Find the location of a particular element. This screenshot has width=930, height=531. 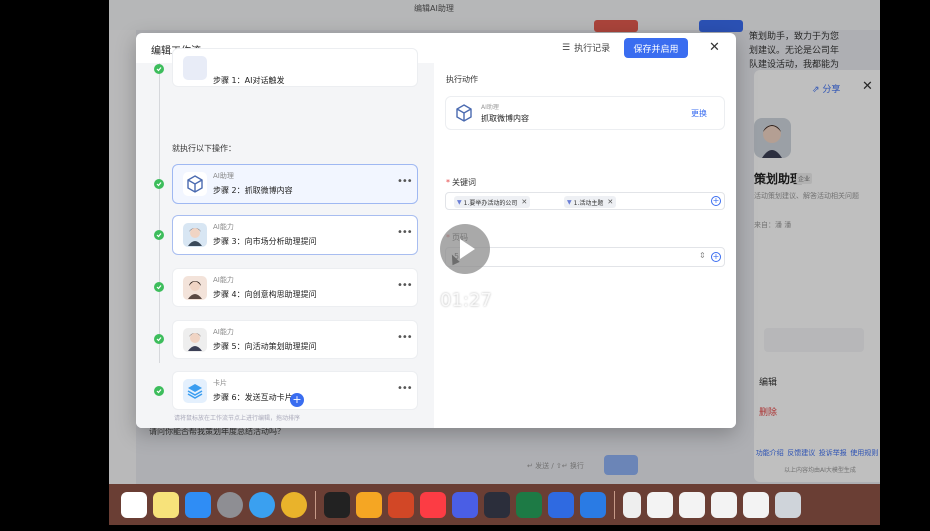

workflow-step-1: 步骤 1：AI对话触发 is located at coordinates (295, 67).